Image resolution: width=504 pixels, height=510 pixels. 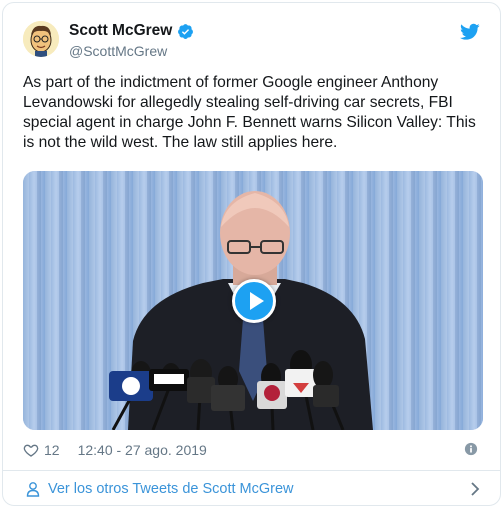 I want to click on author-names: Scott McGrew @ScottMcGrew, so click(x=131, y=40).